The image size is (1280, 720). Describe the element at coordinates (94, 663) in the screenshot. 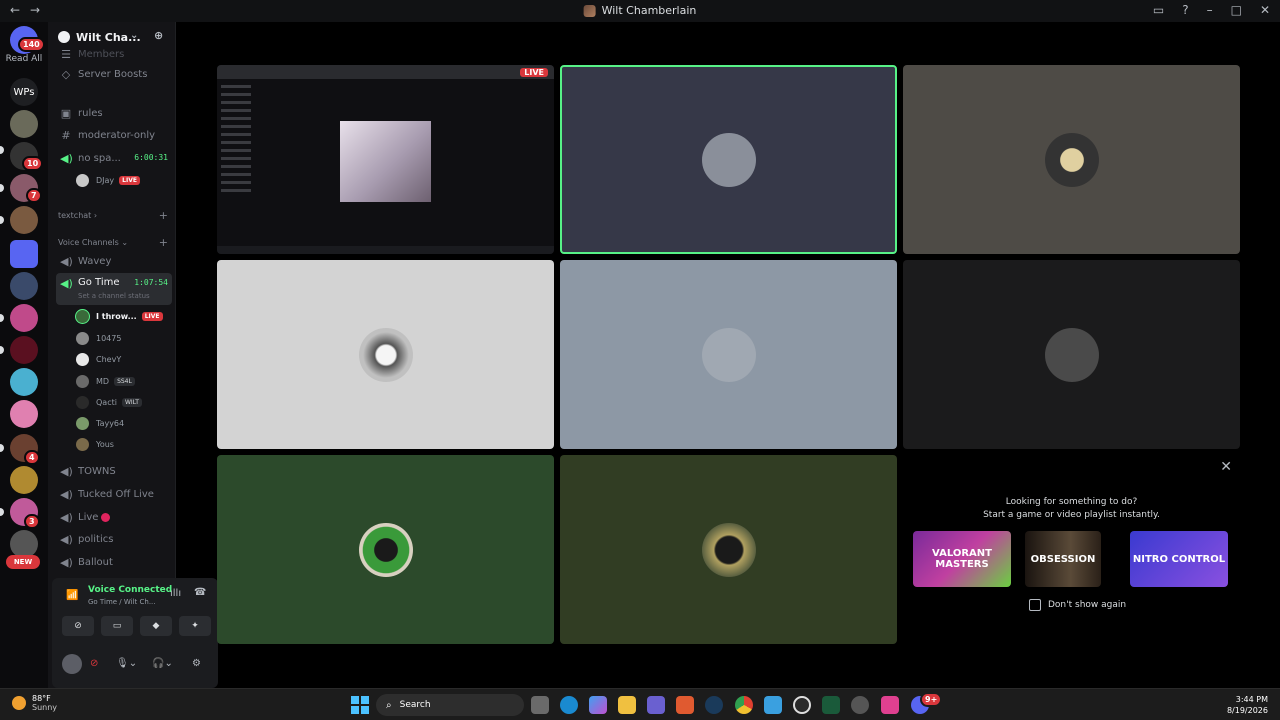

I see `camera-off-icon: ⊘` at that location.